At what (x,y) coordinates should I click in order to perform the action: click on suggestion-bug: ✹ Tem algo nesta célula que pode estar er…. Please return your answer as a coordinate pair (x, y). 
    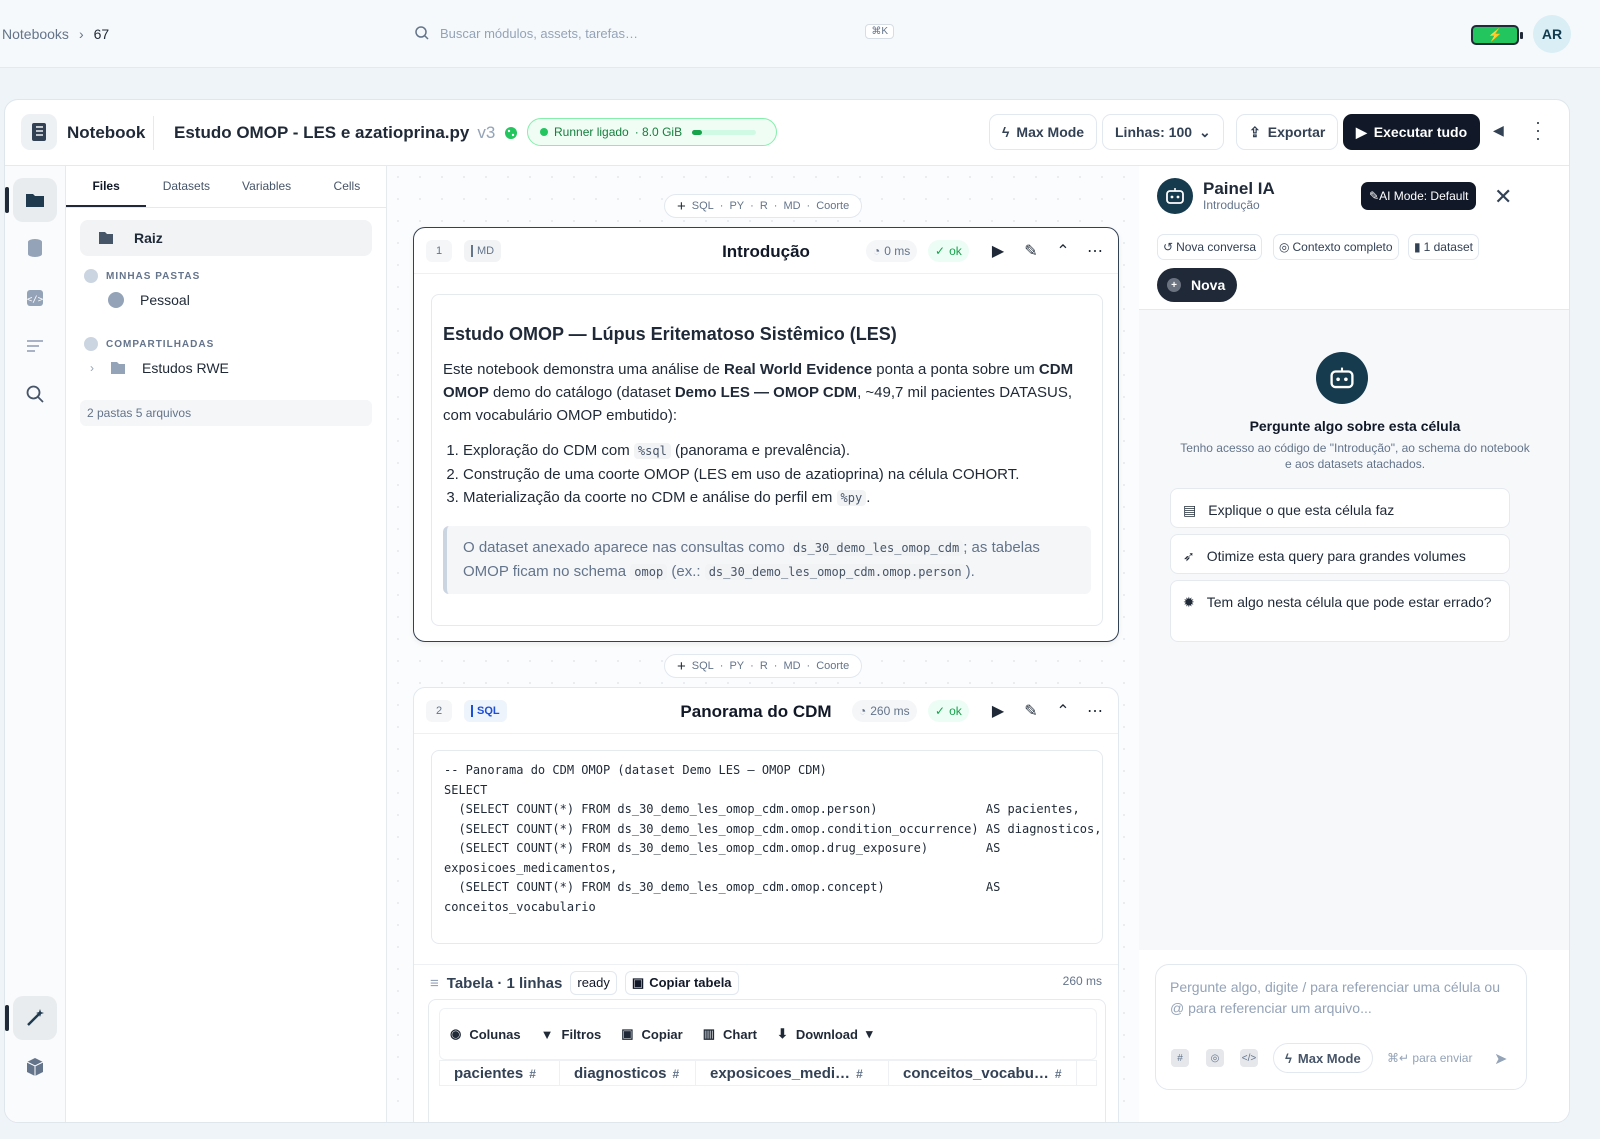
    Looking at the image, I should click on (1340, 611).